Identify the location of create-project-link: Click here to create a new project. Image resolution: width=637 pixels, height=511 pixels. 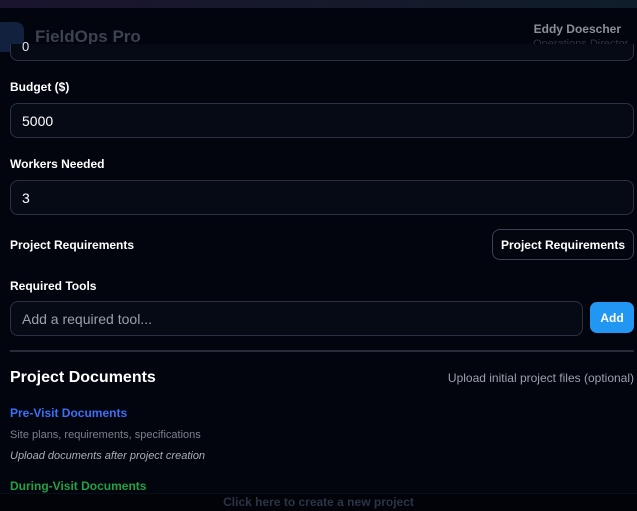
(318, 502).